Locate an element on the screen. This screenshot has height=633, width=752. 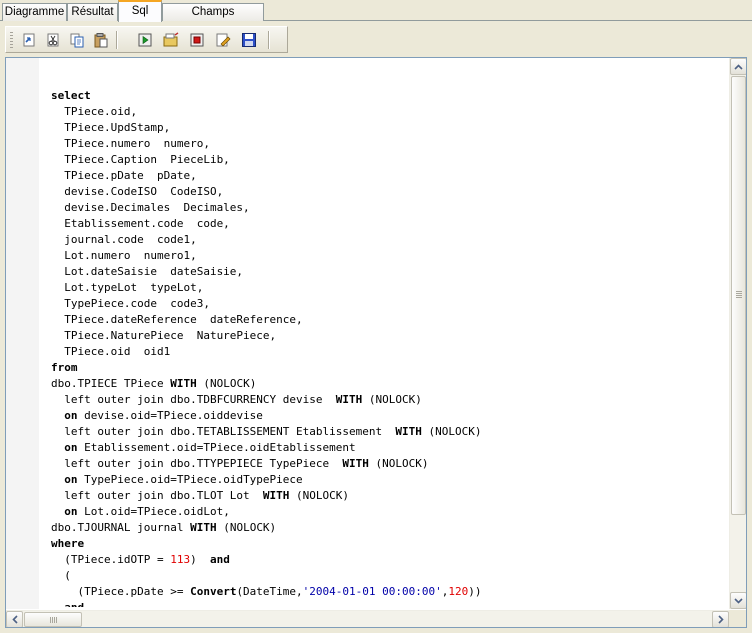
code-token: select is located at coordinates (71, 95).